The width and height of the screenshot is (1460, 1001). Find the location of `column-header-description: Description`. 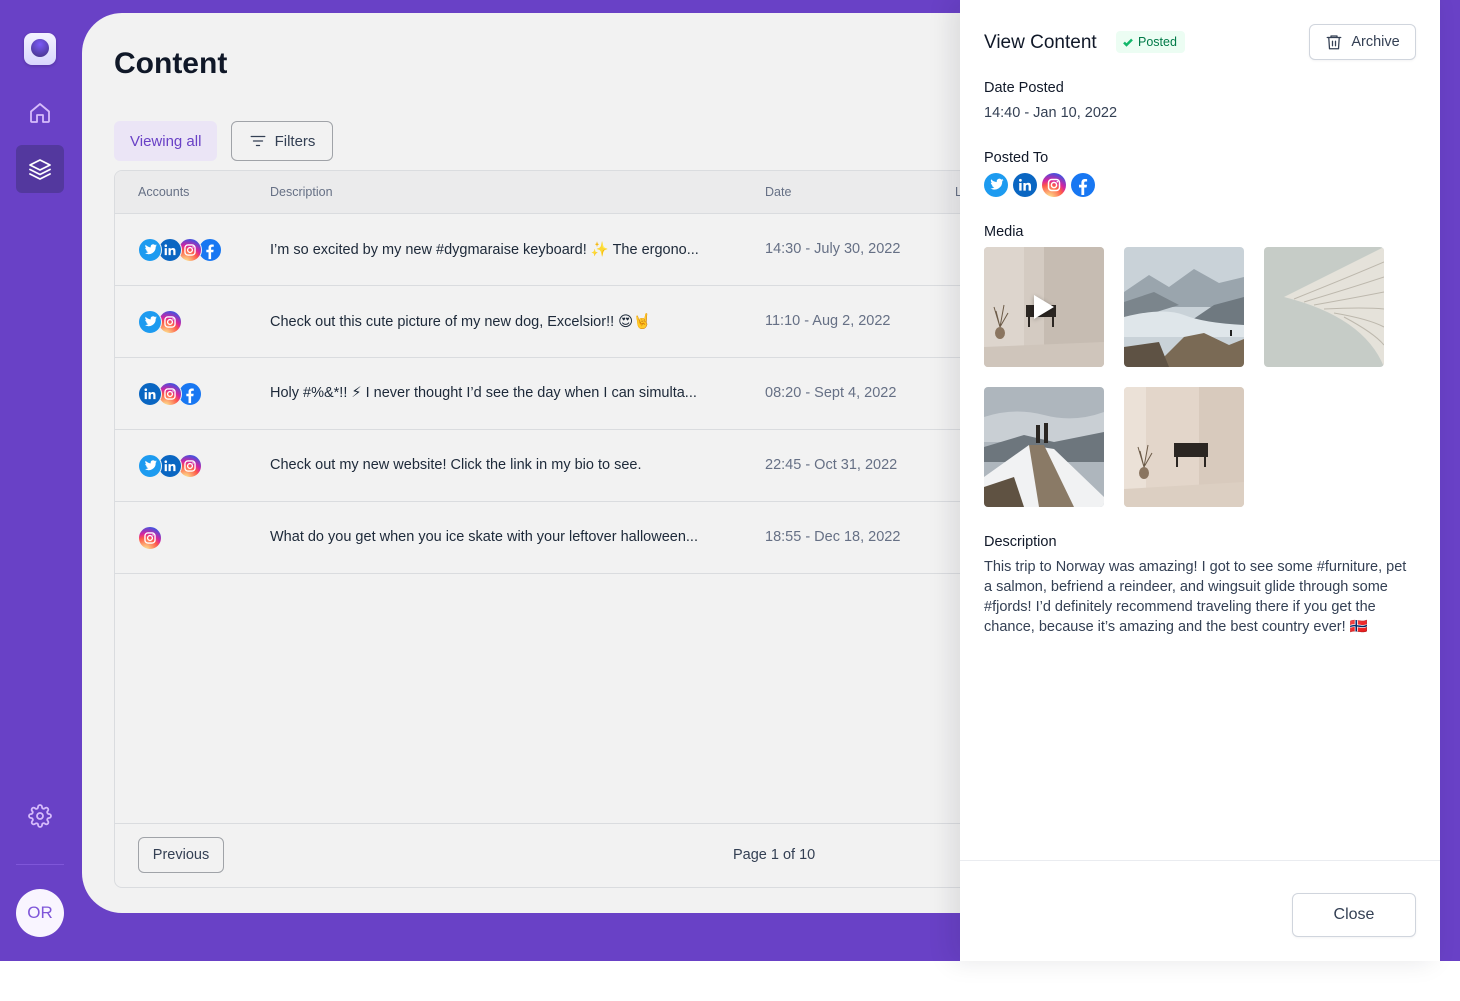

column-header-description: Description is located at coordinates (301, 192).